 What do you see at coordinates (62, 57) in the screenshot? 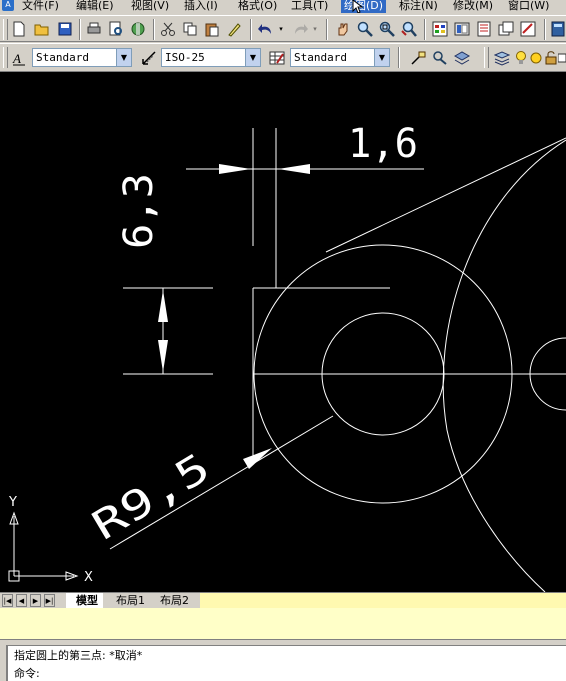
I see `text-style-value: Standard` at bounding box center [62, 57].